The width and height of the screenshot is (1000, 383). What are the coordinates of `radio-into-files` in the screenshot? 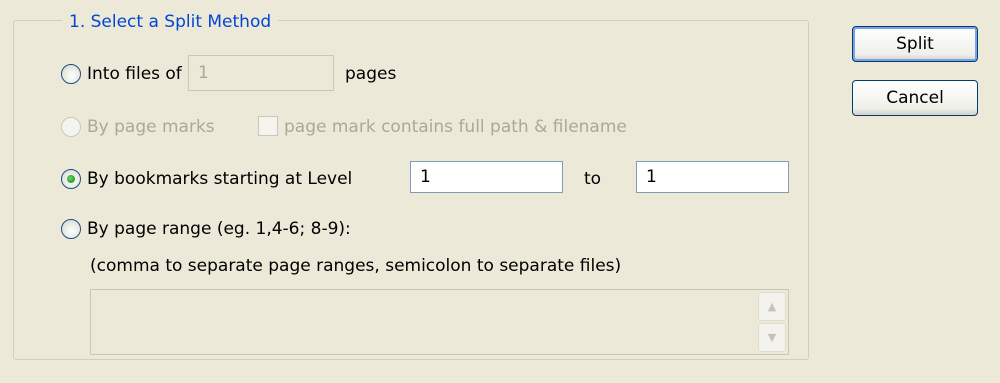 It's located at (71, 74).